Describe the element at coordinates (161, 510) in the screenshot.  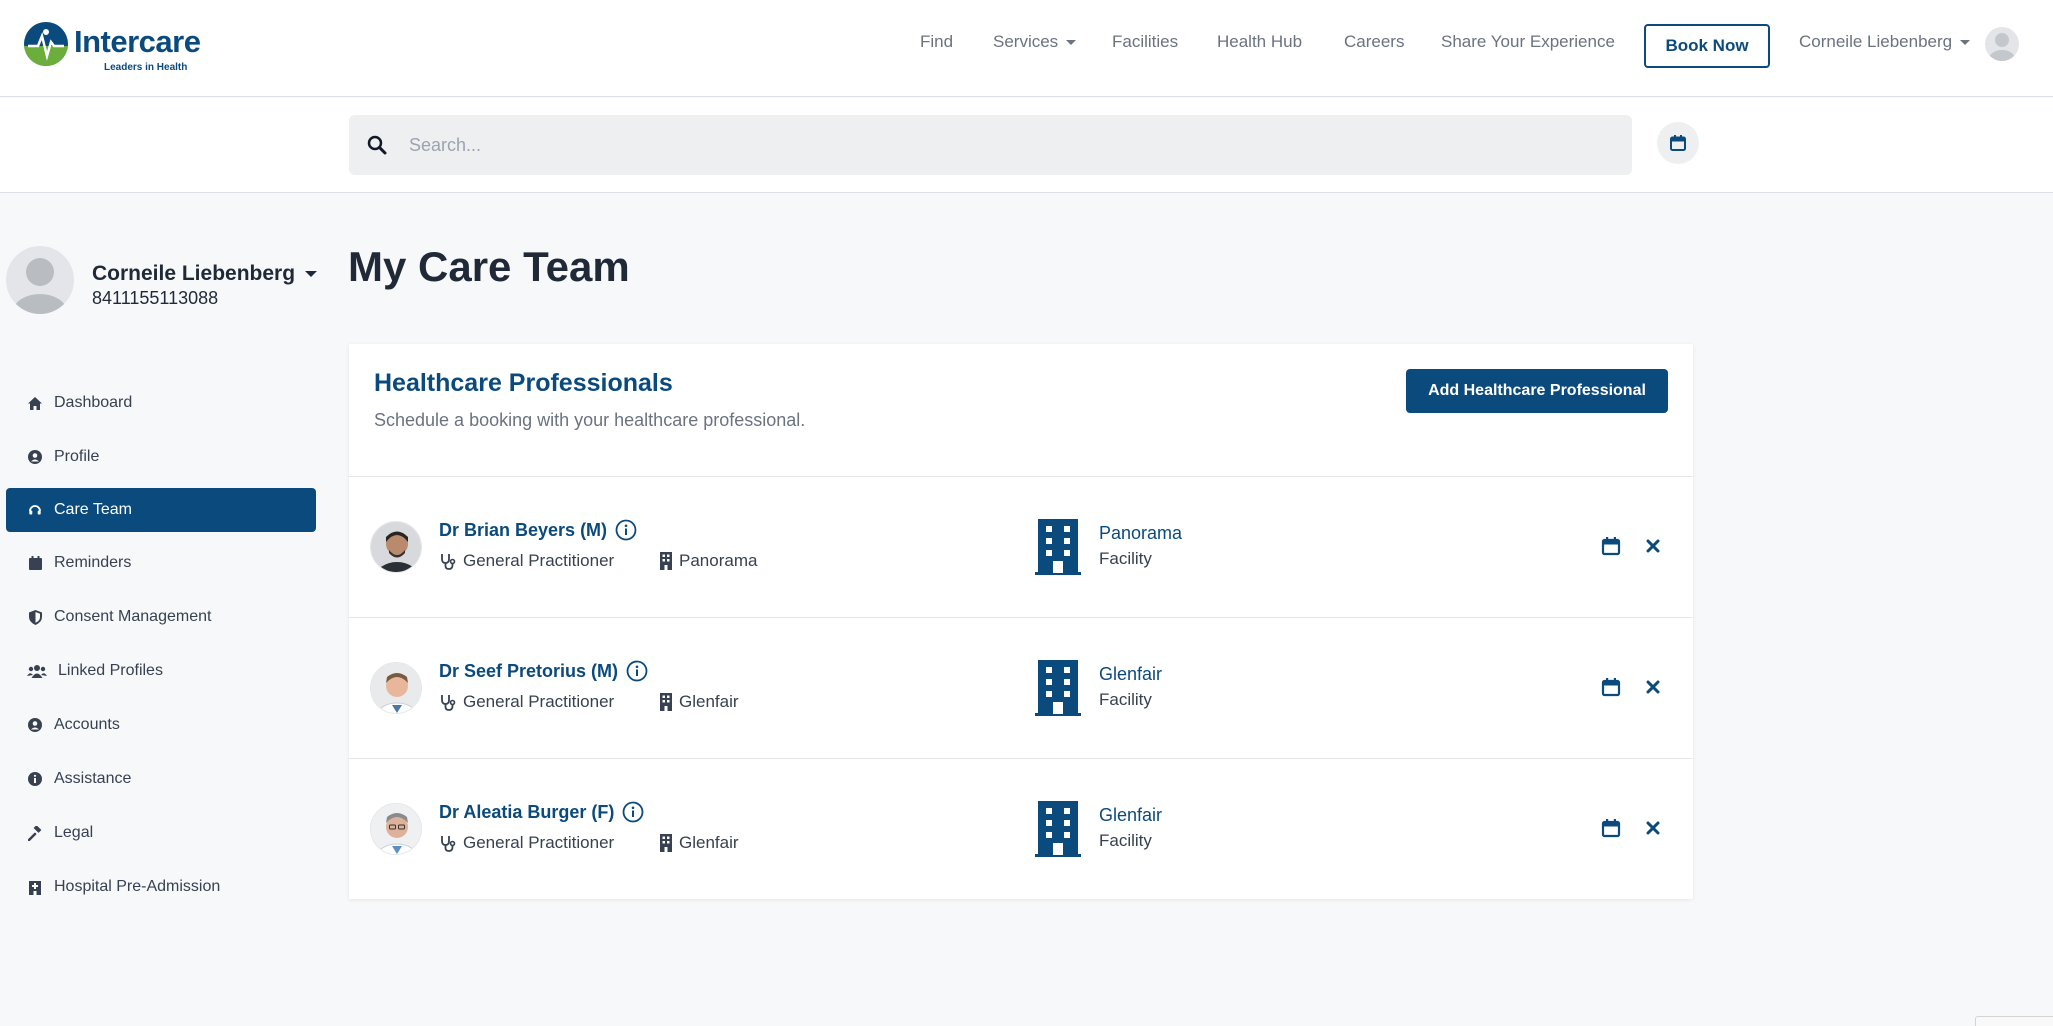
I see `sidebar-item-care-team: Care Team` at that location.